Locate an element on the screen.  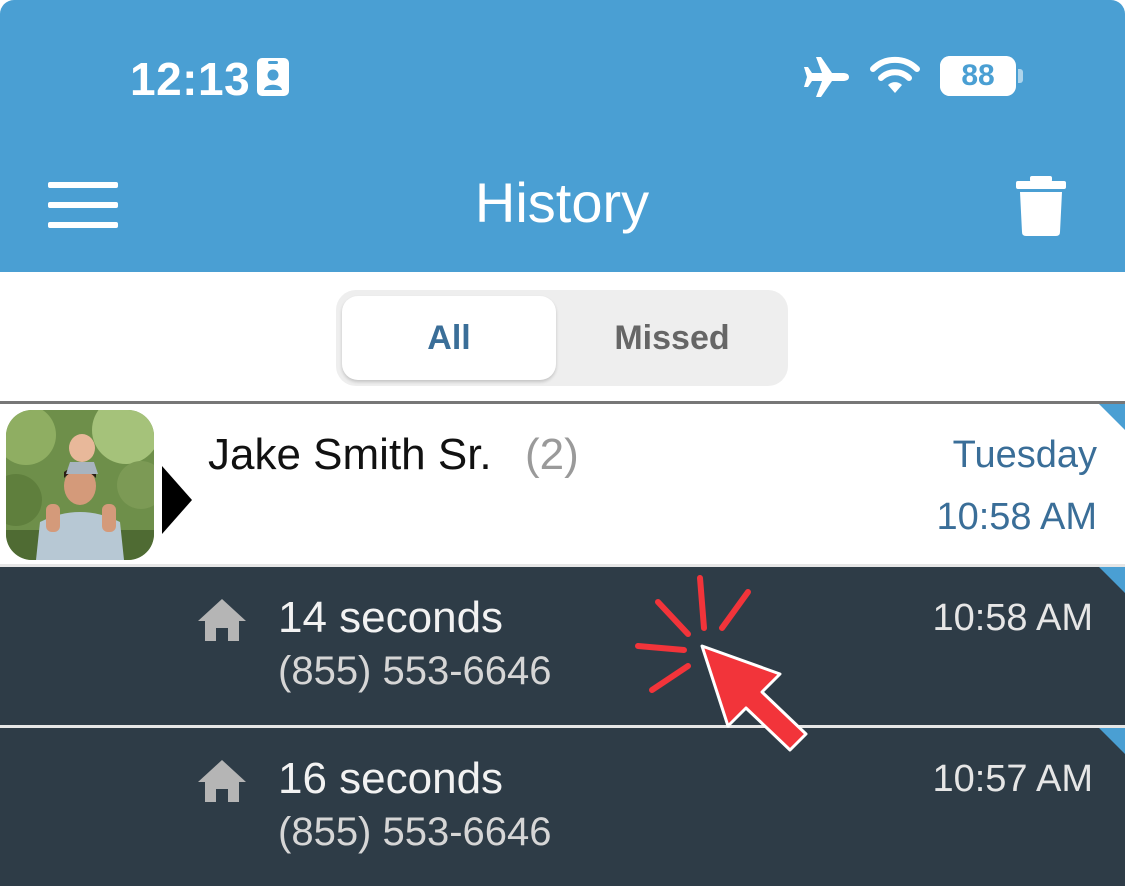
tap-indicator-icon is located at coordinates (721, 663).